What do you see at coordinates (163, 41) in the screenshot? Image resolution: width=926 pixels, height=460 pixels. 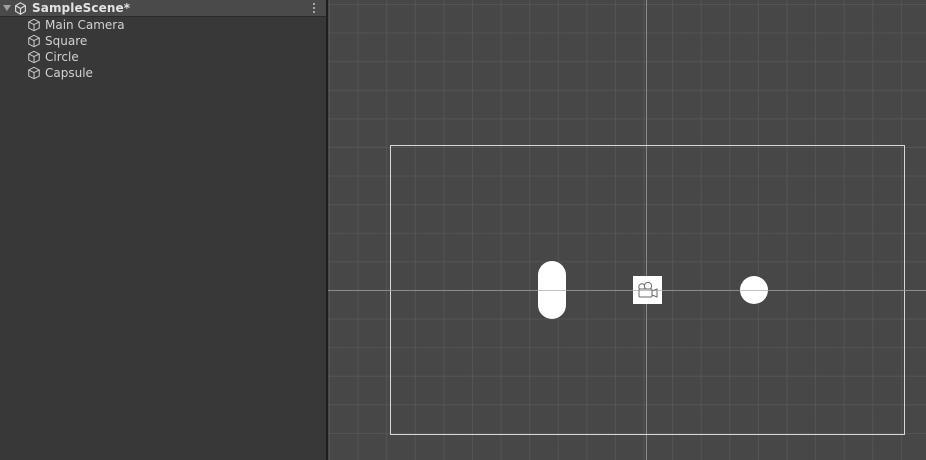 I see `hierarchy-item-square: Square` at bounding box center [163, 41].